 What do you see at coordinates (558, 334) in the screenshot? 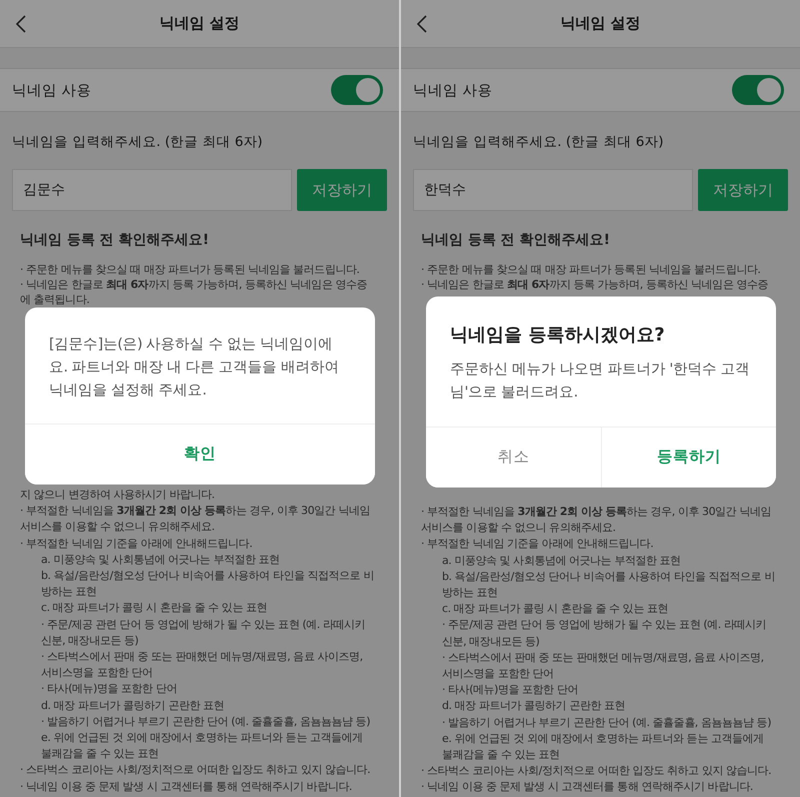
I see `dialog-title: 닉네임을 등록하시겠어요?` at bounding box center [558, 334].